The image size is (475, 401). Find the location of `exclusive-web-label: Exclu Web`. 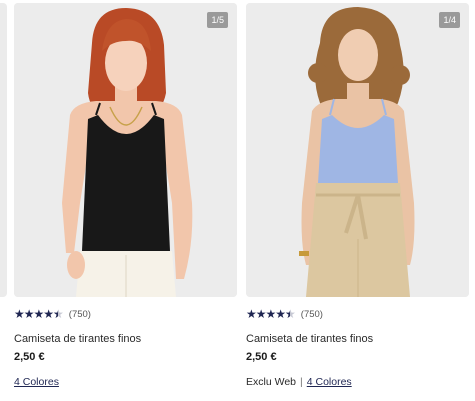

exclusive-web-label: Exclu Web is located at coordinates (271, 382).